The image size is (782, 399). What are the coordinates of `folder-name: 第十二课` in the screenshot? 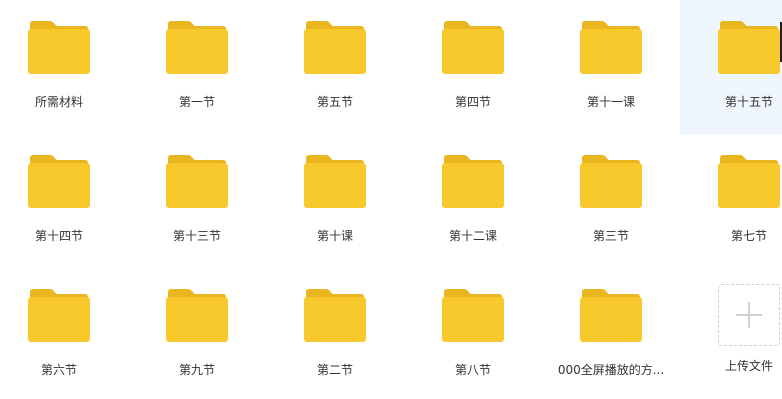 It's located at (472, 236).